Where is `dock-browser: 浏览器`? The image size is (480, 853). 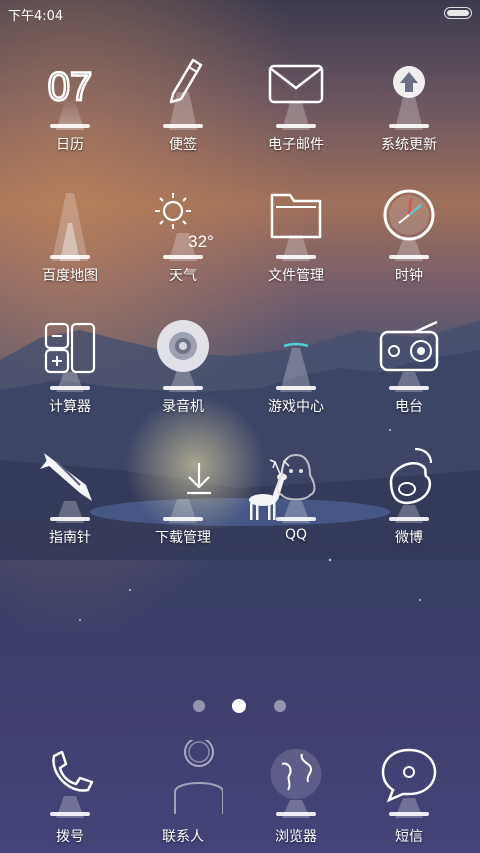 dock-browser: 浏览器 is located at coordinates (296, 796).